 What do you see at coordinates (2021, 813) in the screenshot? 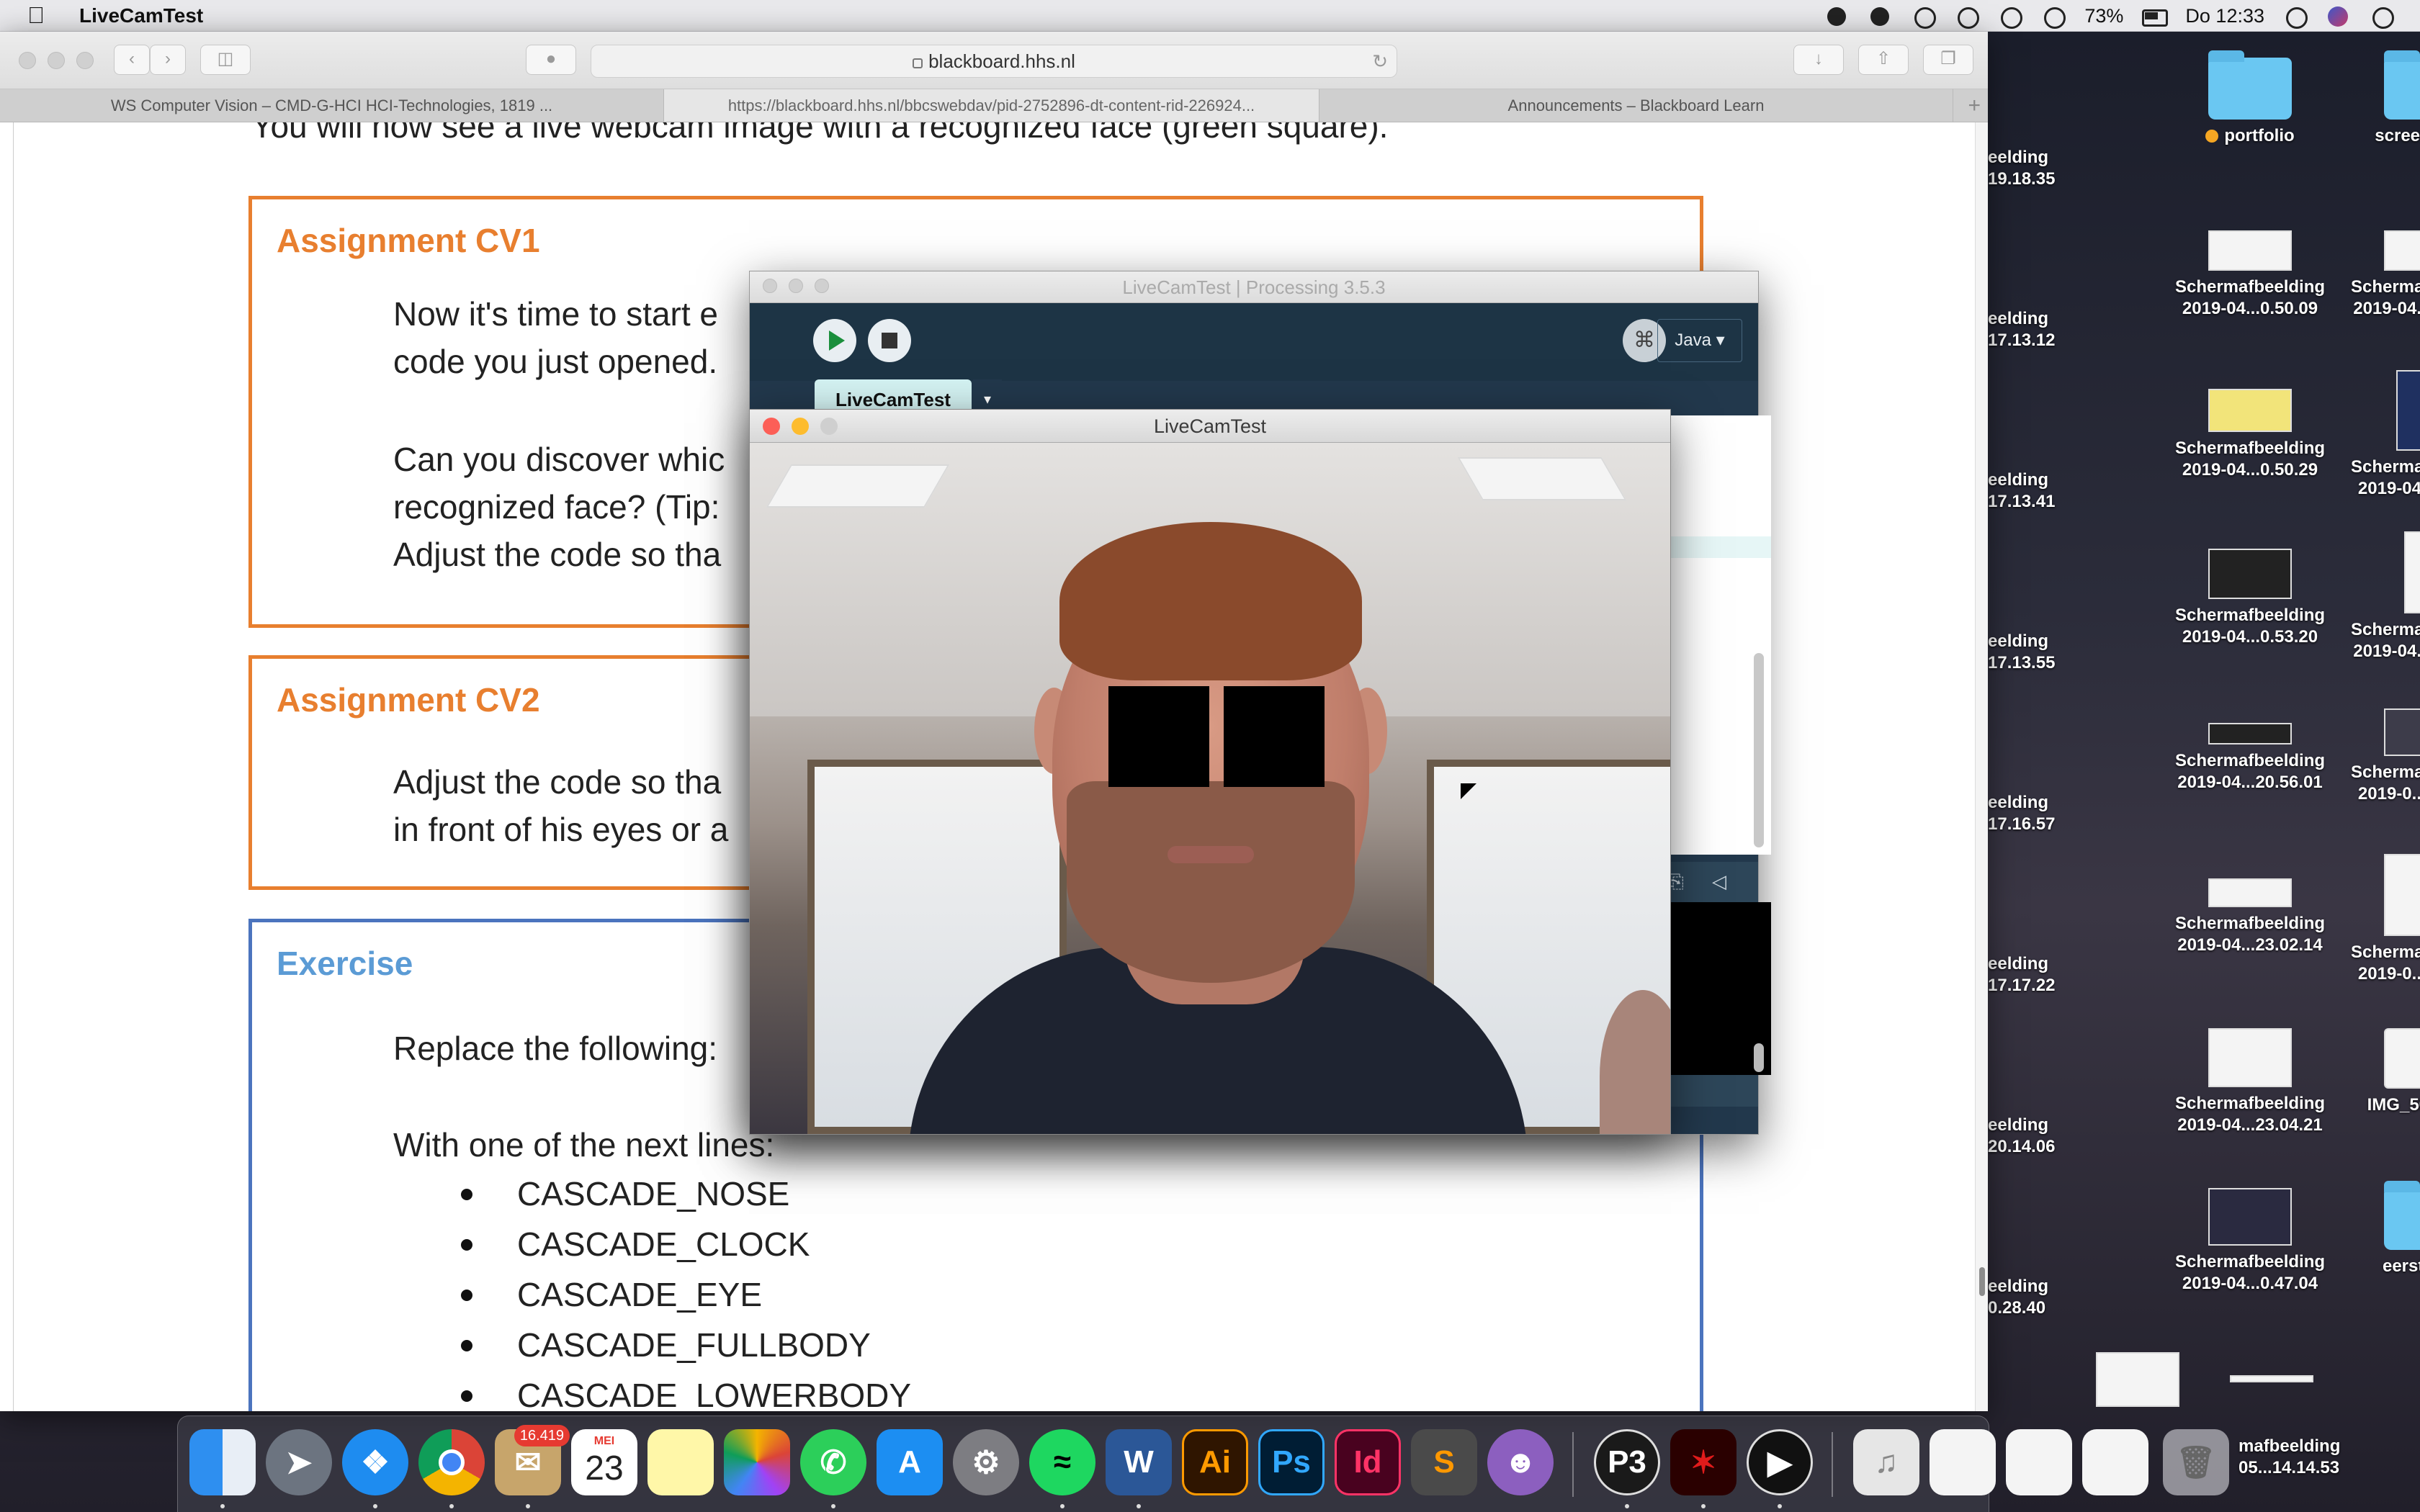
I see `desktop-file-partial: eelding 17.16.57` at bounding box center [2021, 813].